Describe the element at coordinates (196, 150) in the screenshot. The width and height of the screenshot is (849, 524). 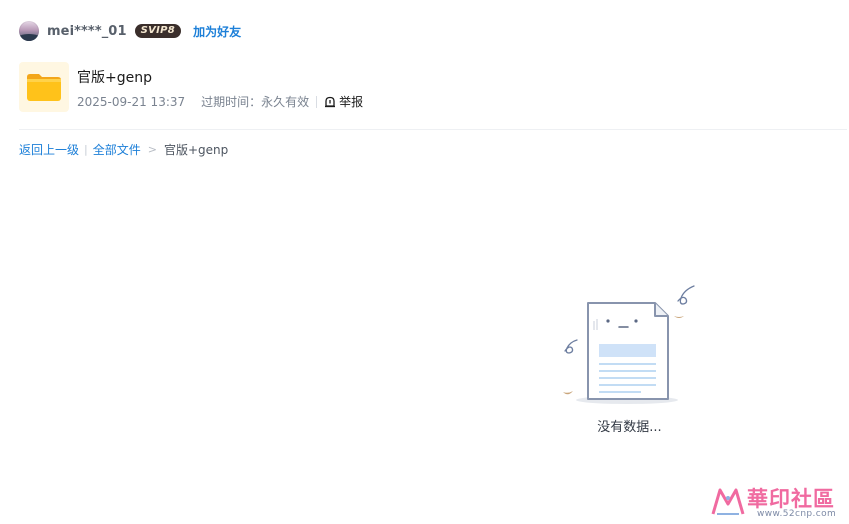
I see `breadcrumb-current: 官版+genp` at that location.